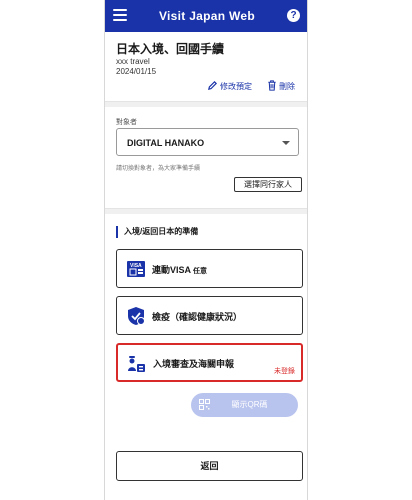  I want to click on edit-schedule-button: 修改預定, so click(229, 86).